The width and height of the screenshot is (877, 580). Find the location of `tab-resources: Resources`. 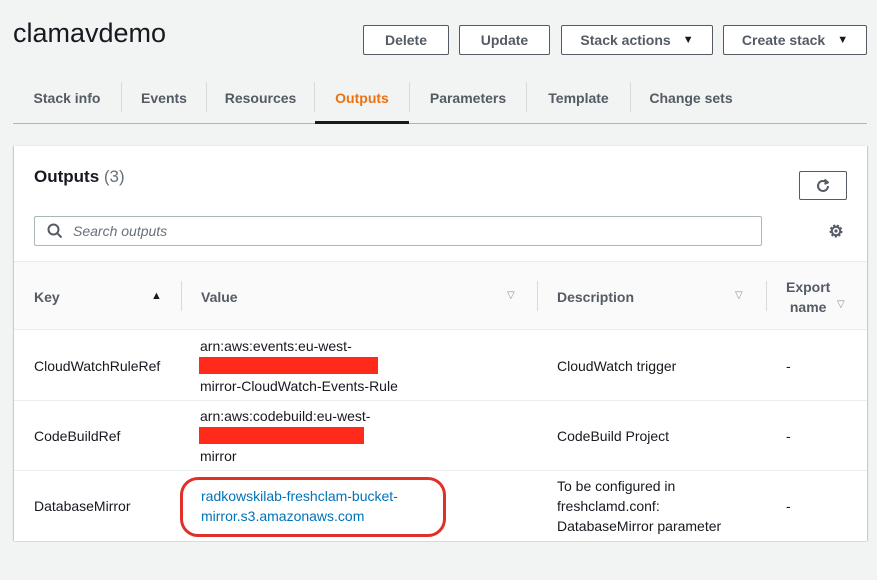

tab-resources: Resources is located at coordinates (260, 97).